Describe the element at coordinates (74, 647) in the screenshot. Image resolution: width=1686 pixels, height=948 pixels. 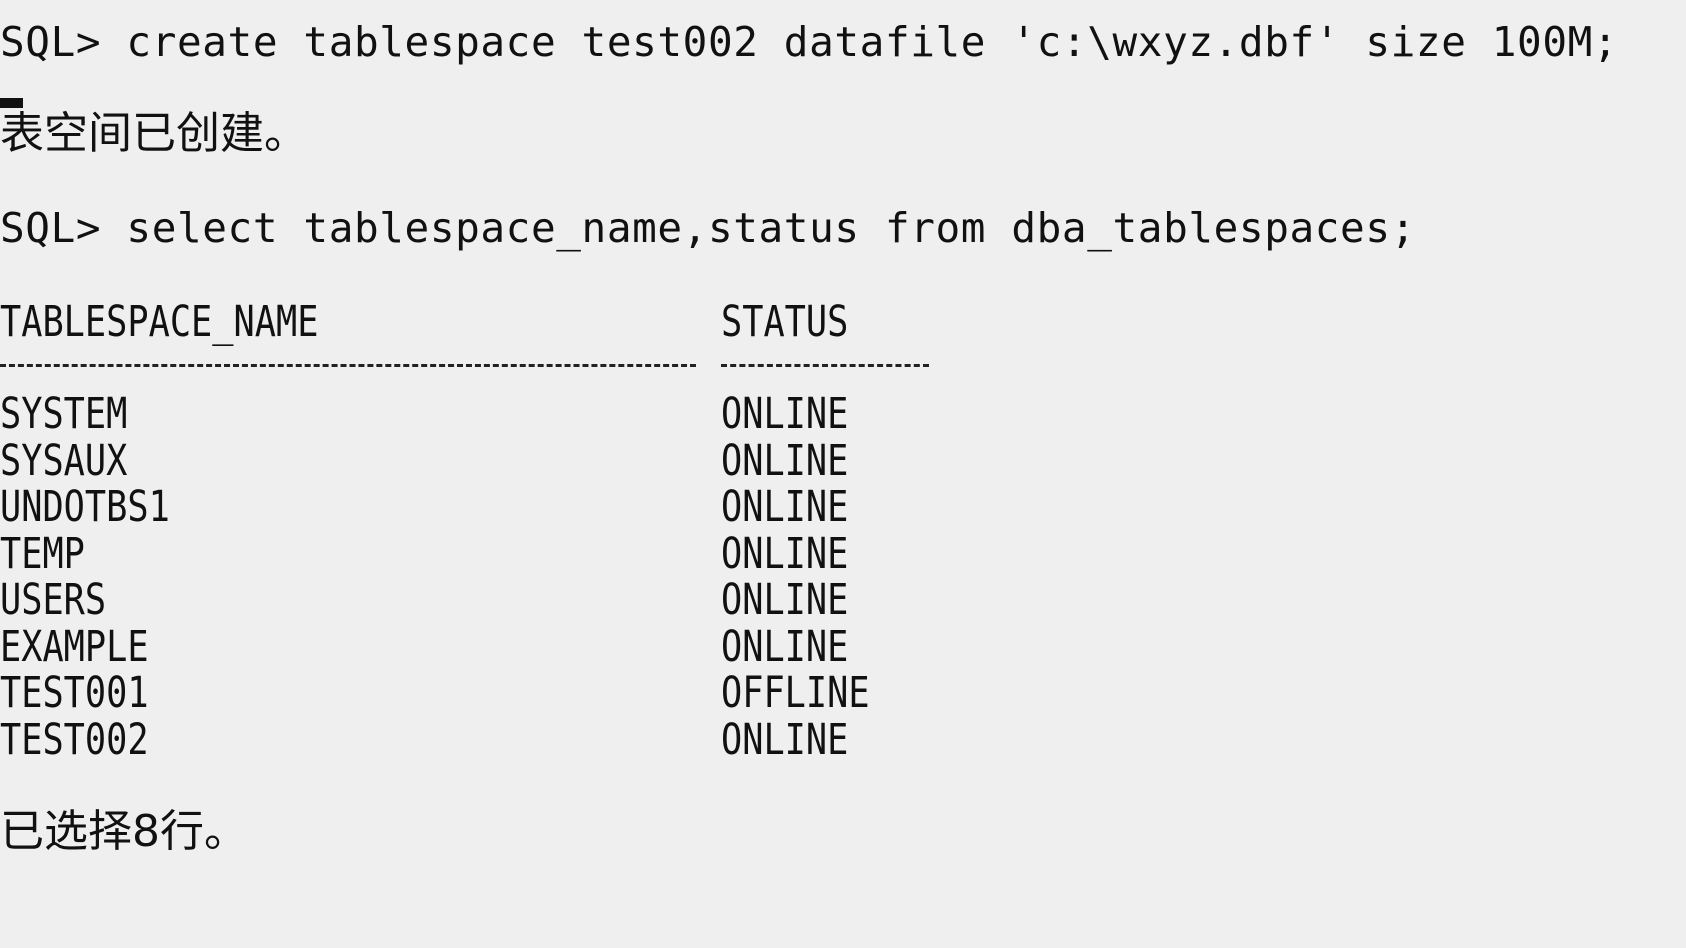
I see `result-row-name: EXAMPLE` at that location.